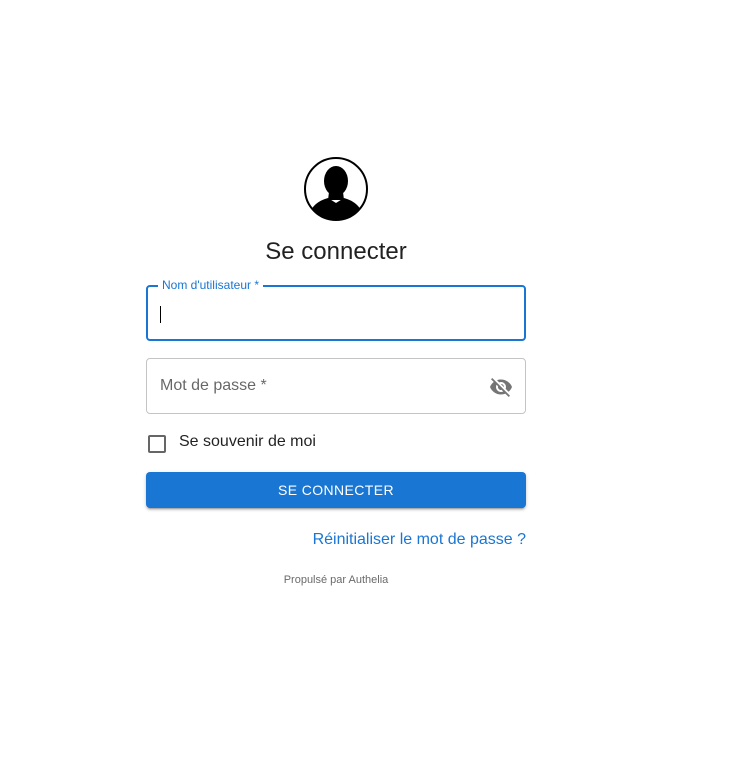  What do you see at coordinates (157, 443) in the screenshot?
I see `remember-me-checkbox` at bounding box center [157, 443].